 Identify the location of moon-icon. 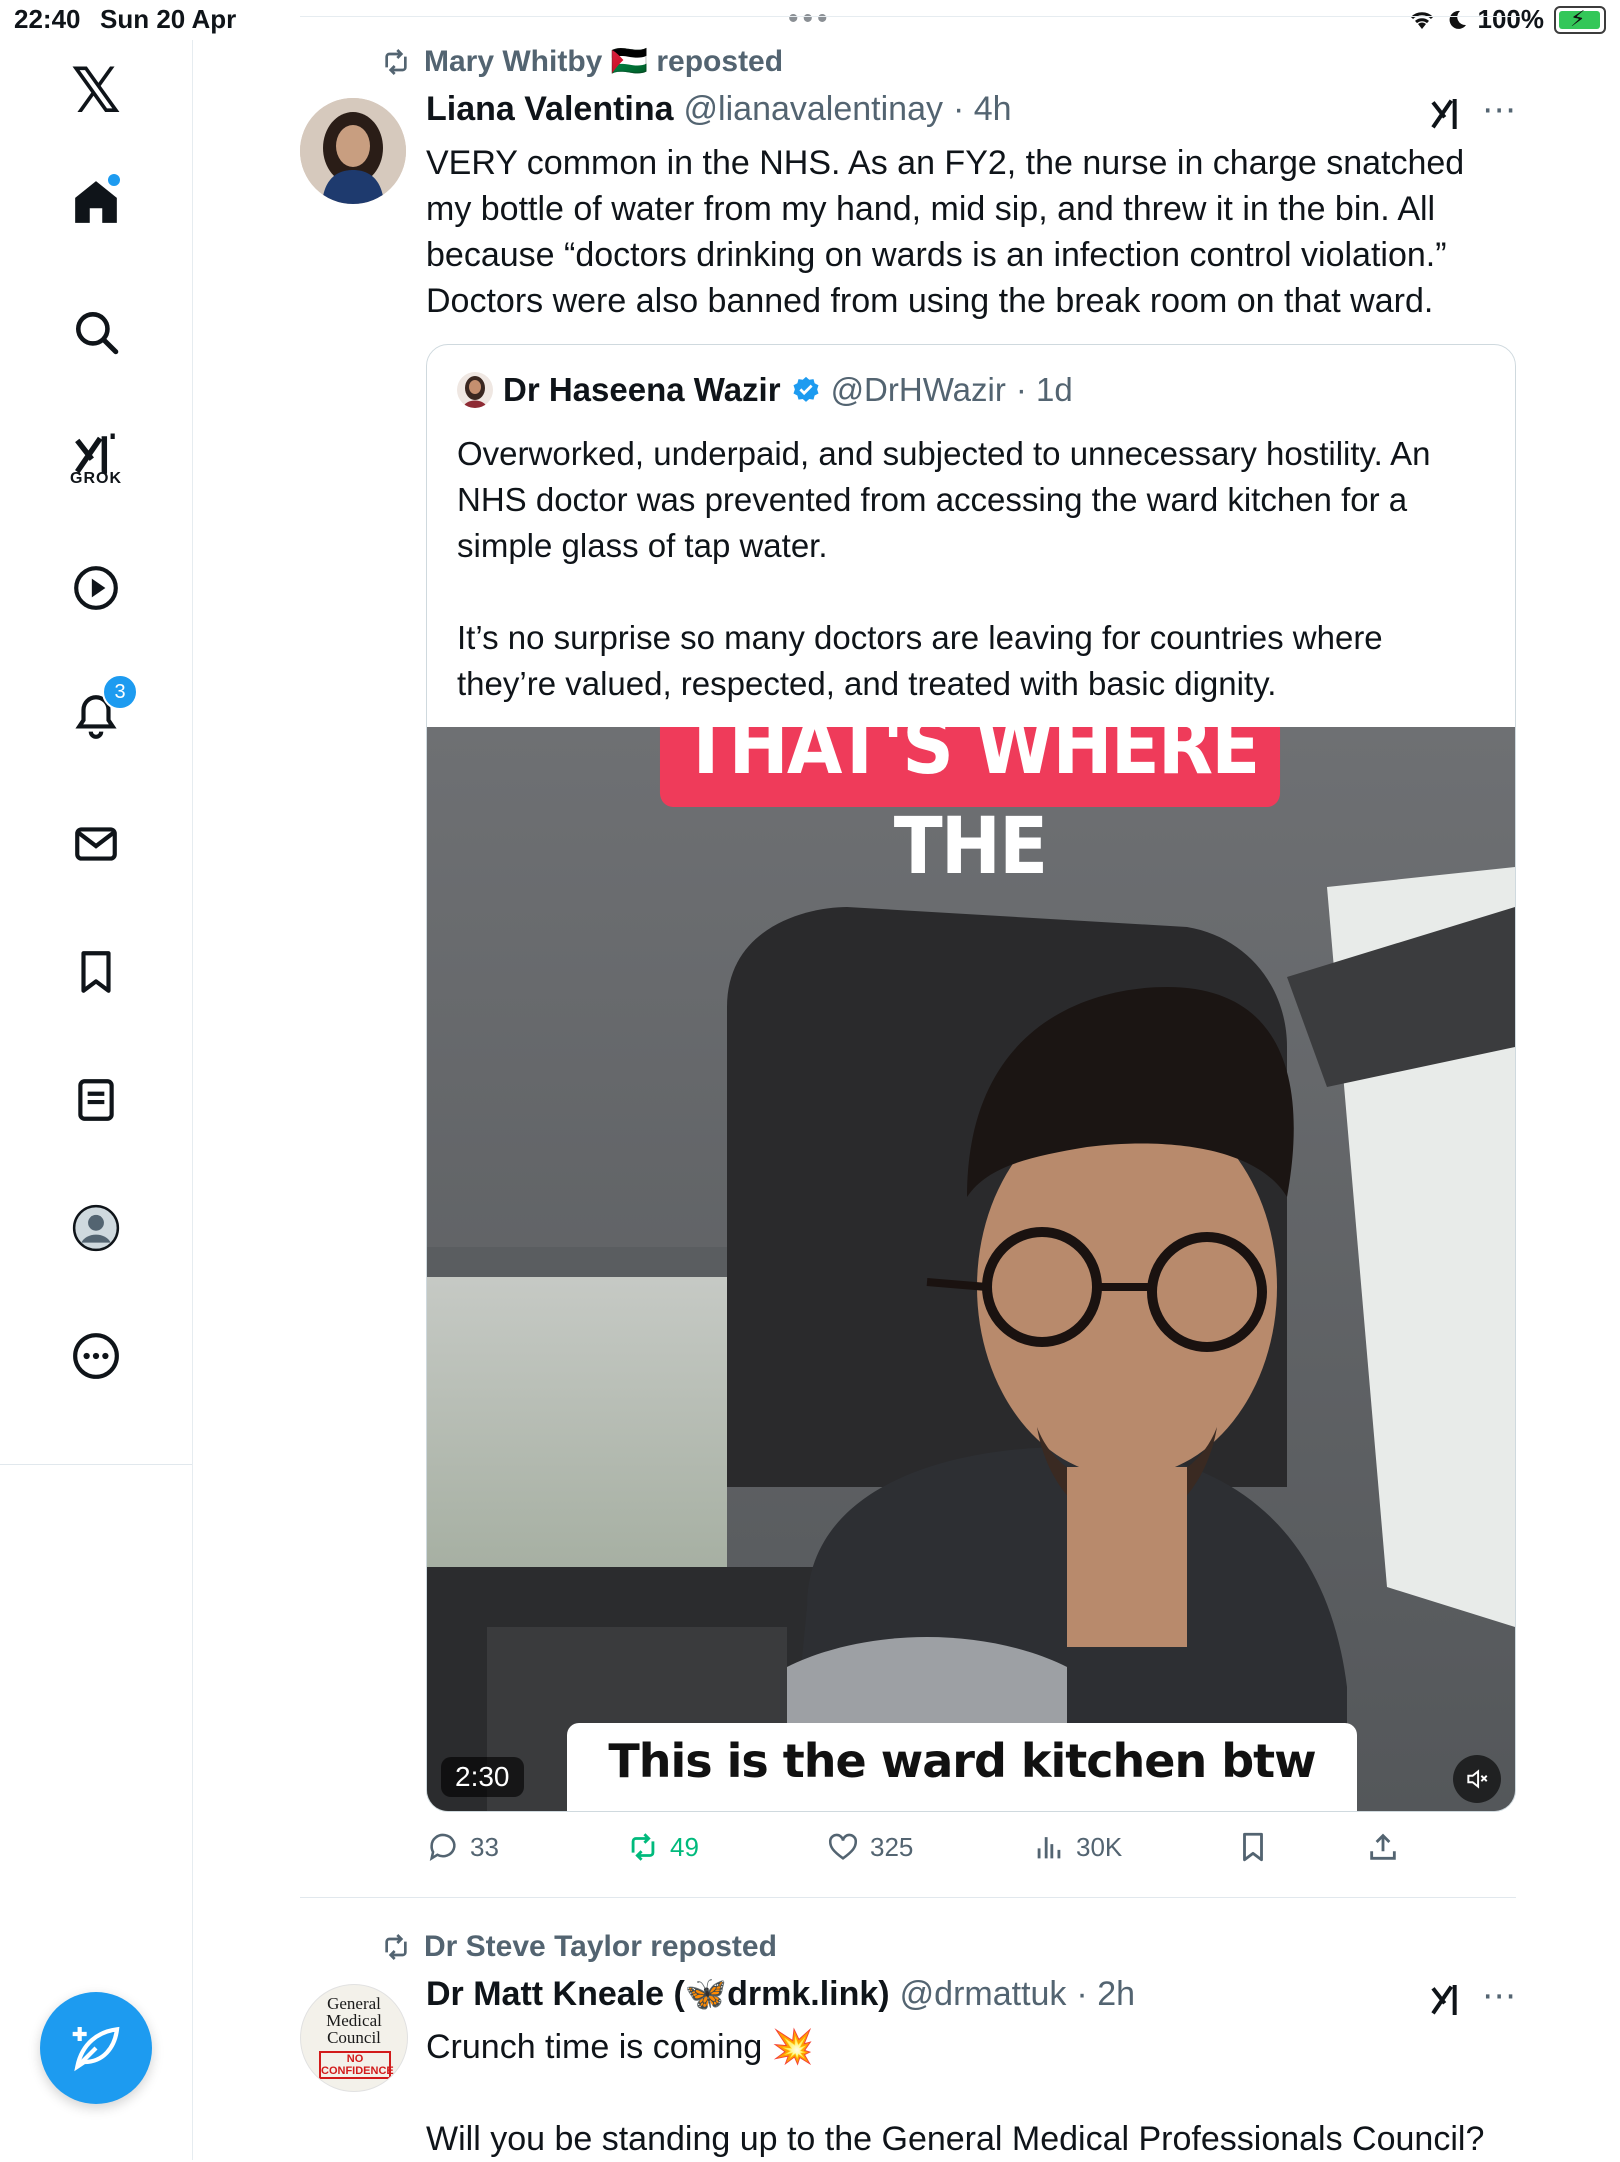
(1457, 19).